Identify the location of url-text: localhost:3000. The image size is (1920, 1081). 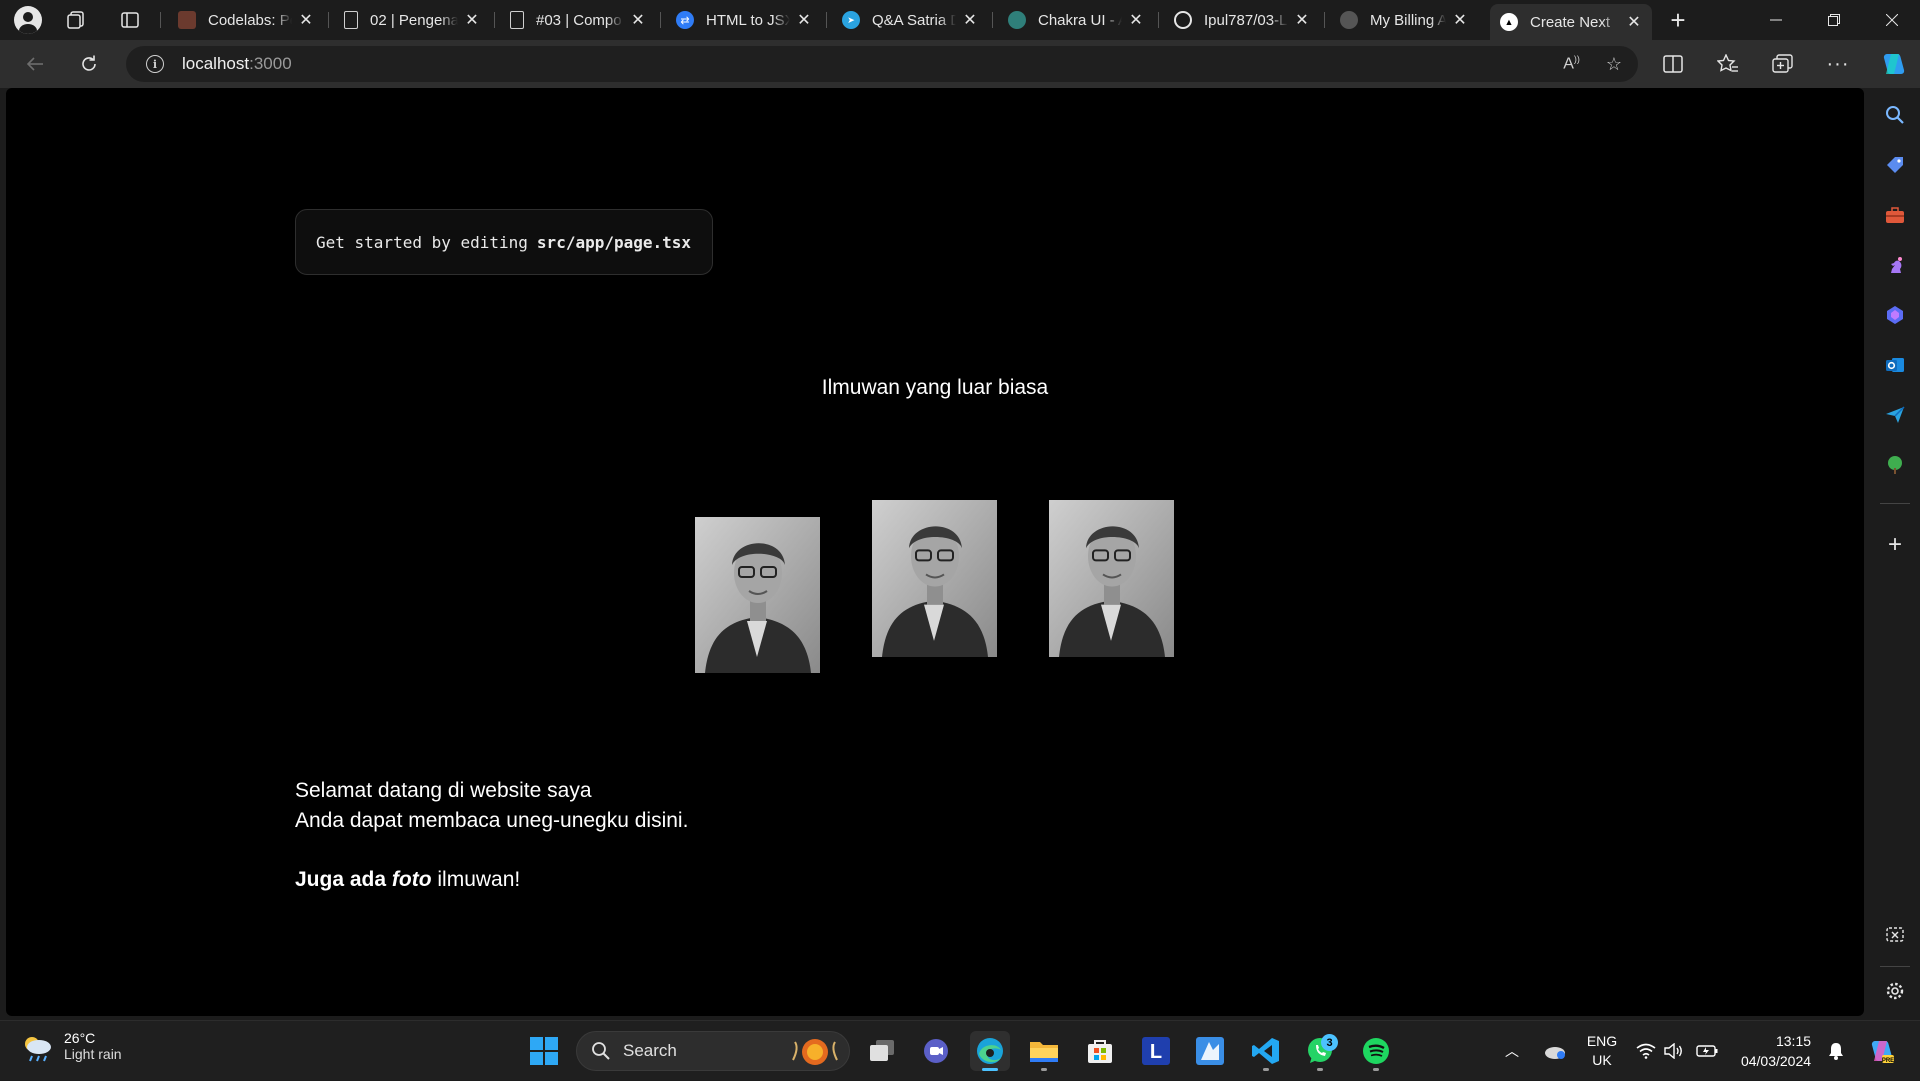
(237, 64).